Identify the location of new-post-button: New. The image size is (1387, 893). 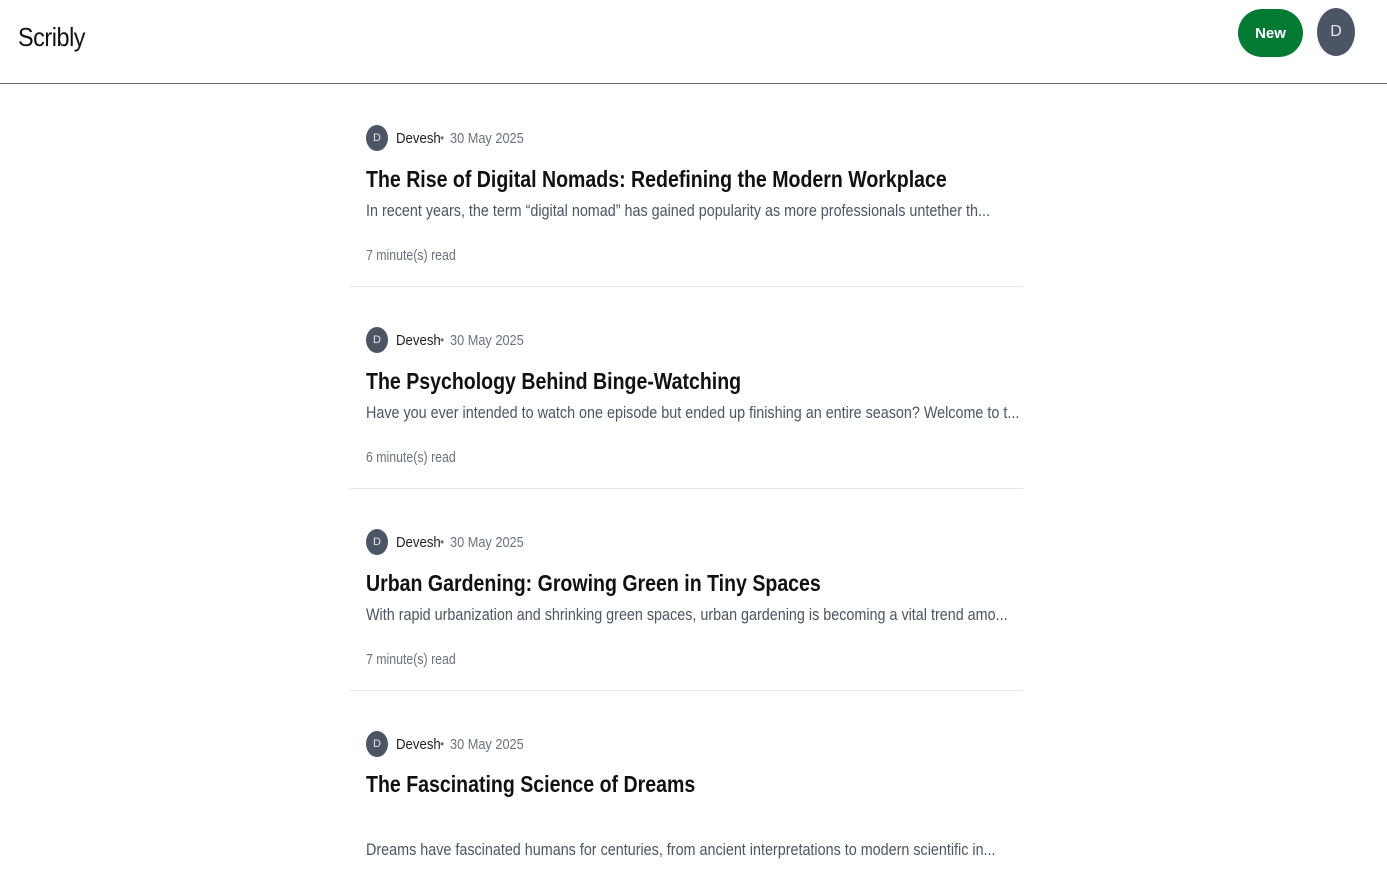
(1270, 33).